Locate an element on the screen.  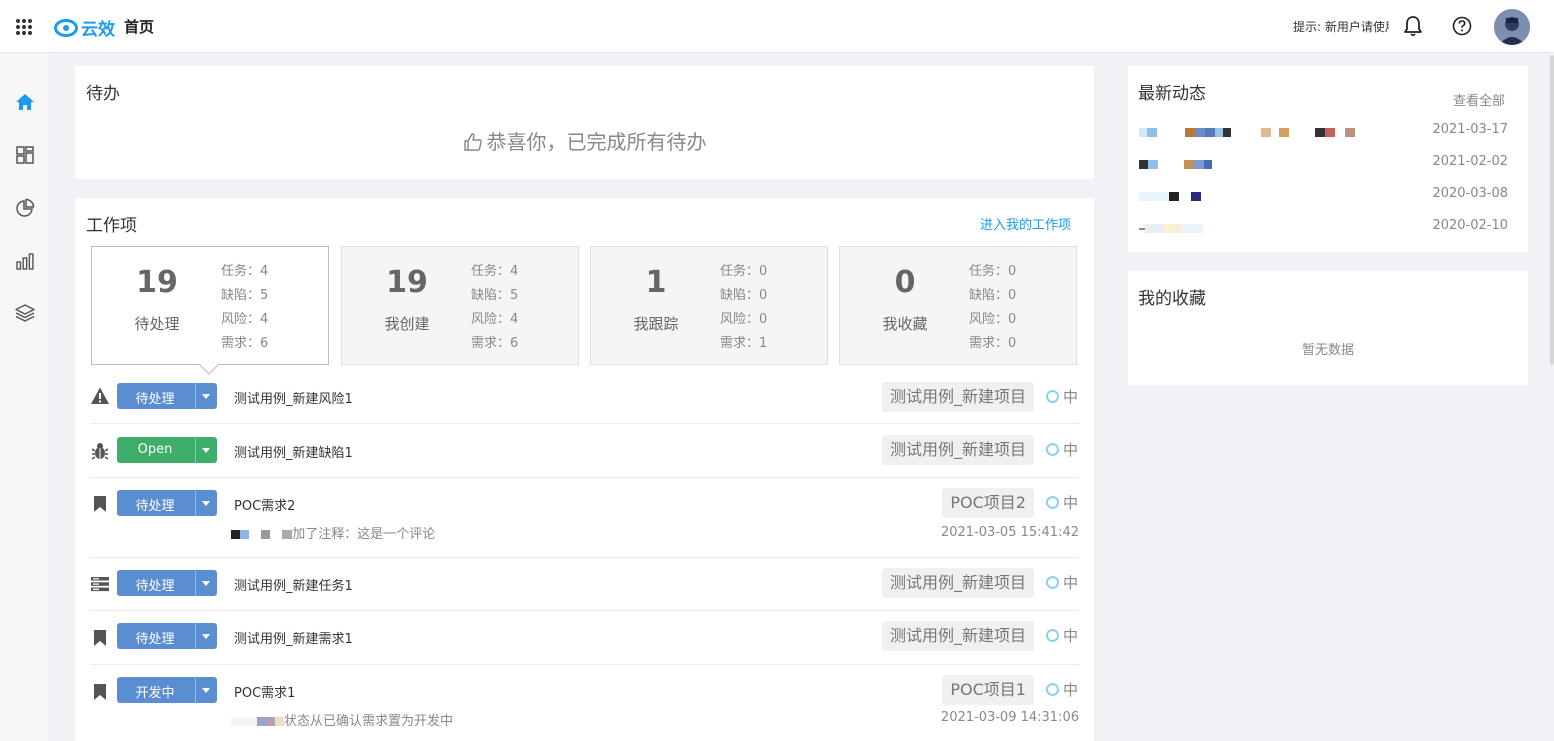
project-tag: POC项目2 is located at coordinates (988, 503).